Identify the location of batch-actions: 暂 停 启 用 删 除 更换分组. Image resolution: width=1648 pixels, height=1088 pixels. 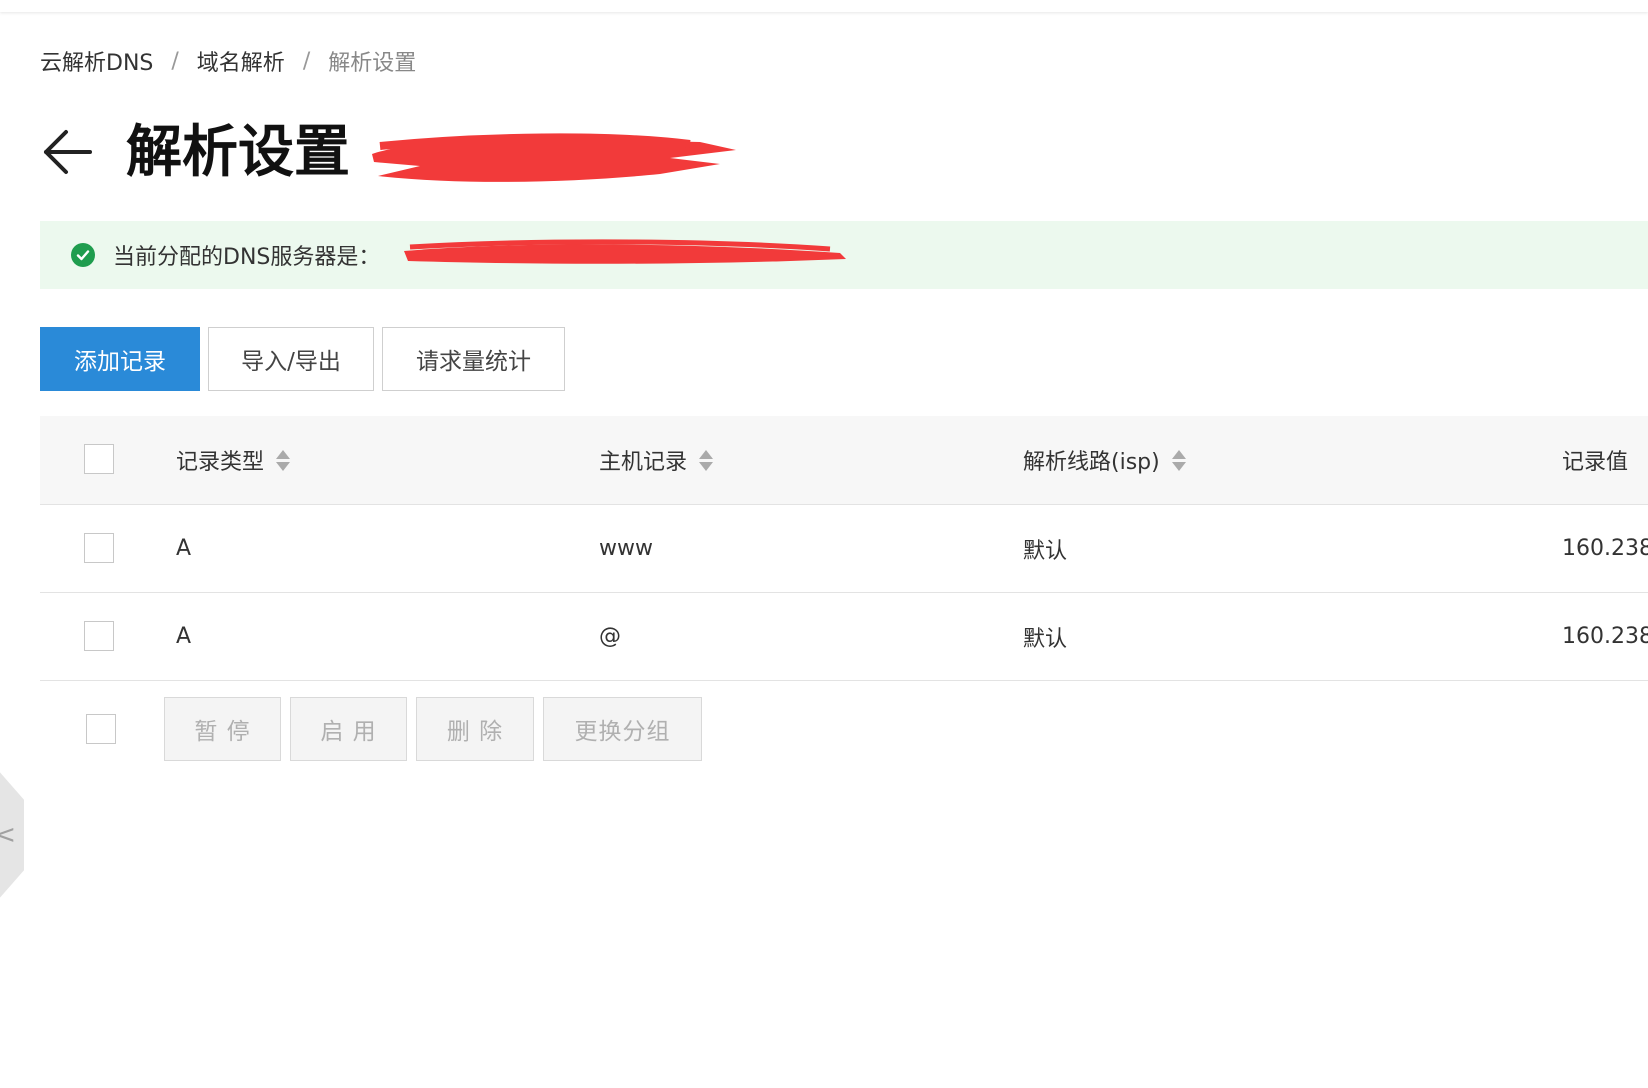
(844, 729).